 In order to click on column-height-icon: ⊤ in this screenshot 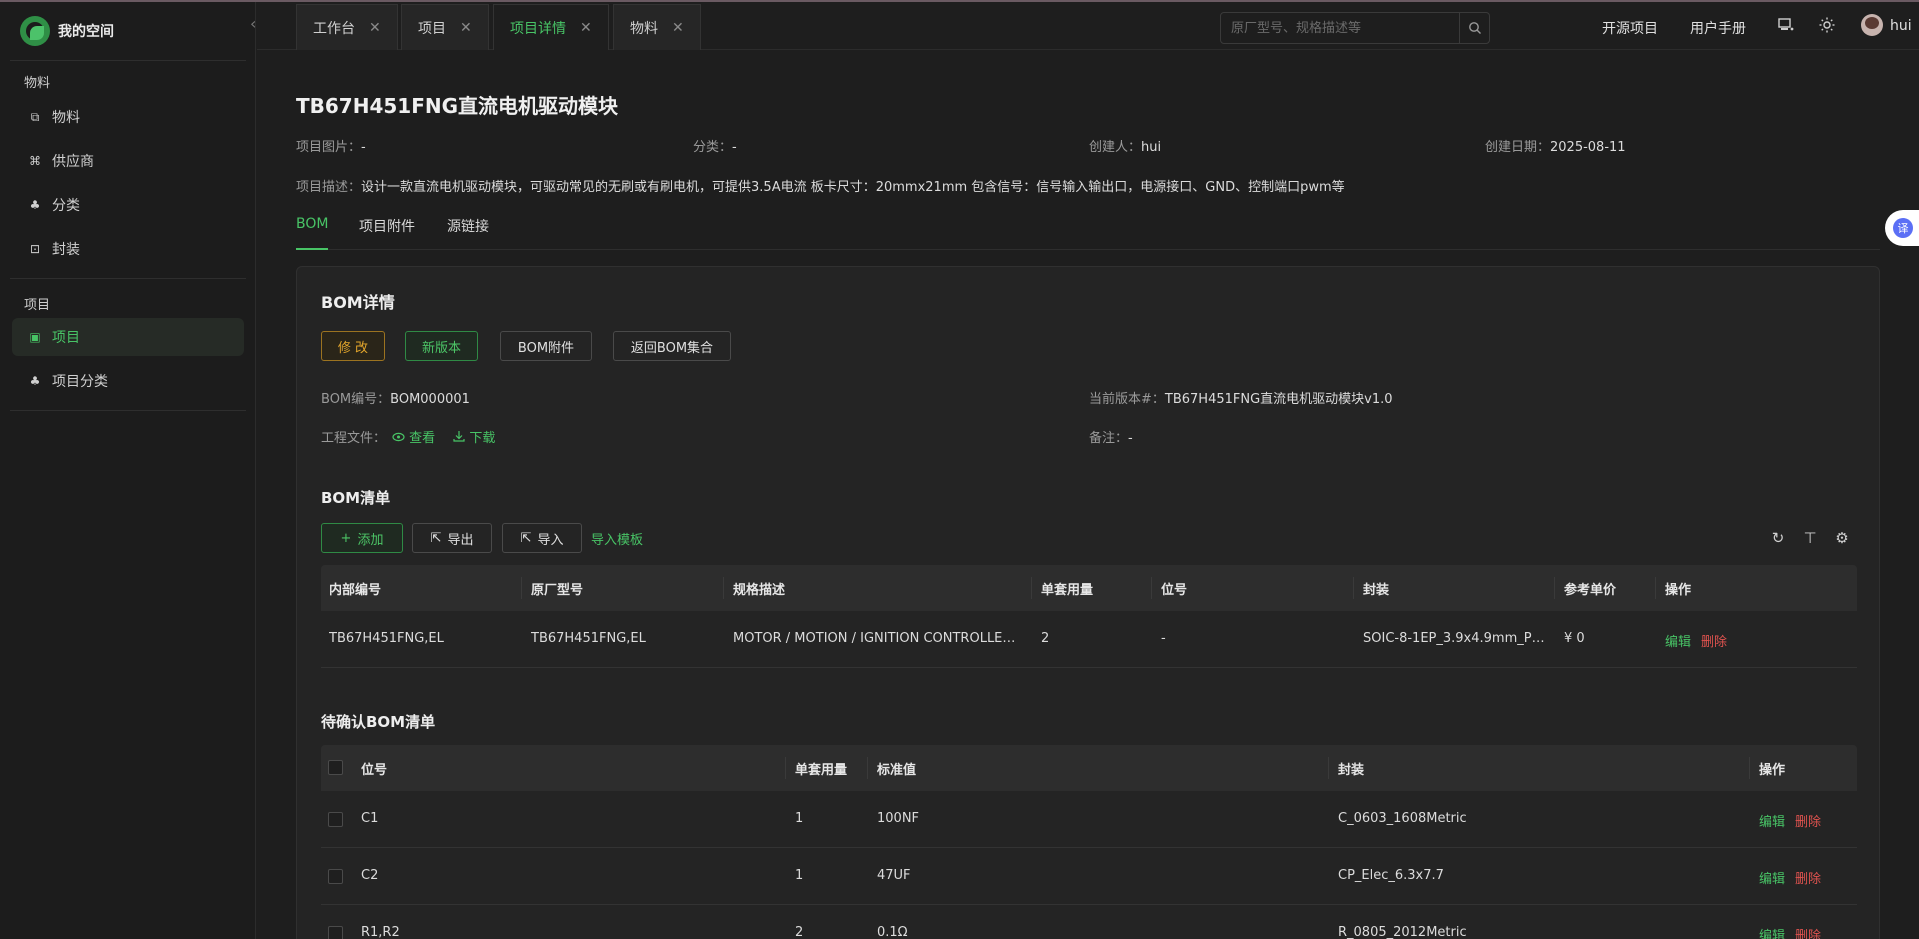, I will do `click(1810, 538)`.